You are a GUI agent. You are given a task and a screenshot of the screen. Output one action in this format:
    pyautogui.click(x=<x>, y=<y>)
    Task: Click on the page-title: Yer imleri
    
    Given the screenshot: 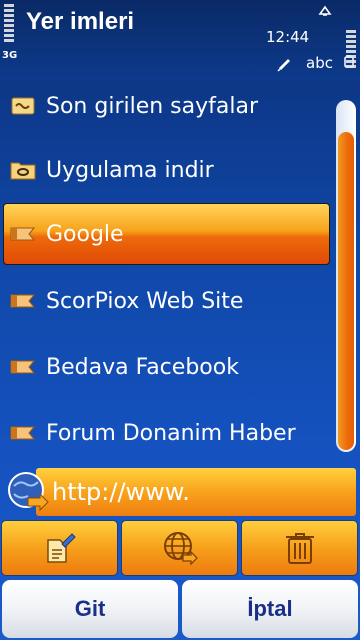 What is the action you would take?
    pyautogui.click(x=80, y=21)
    